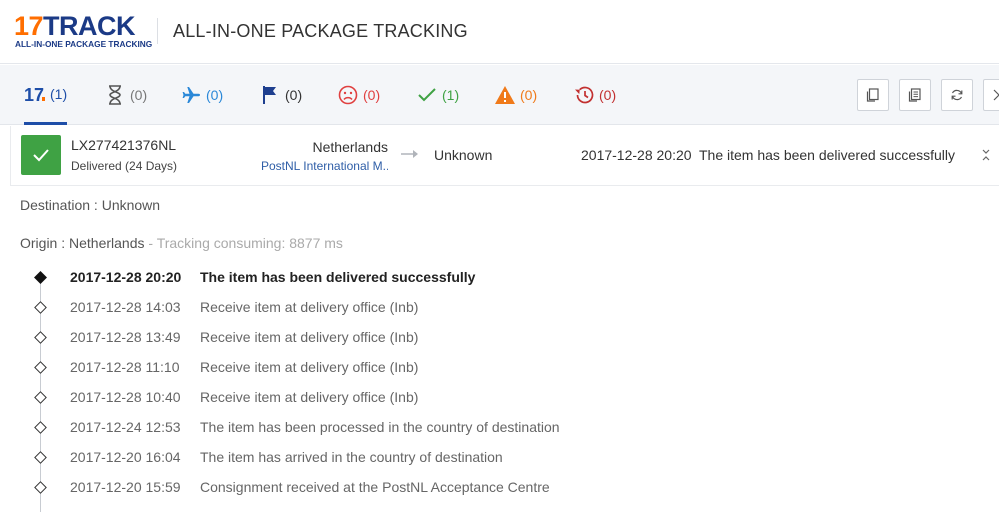 The height and width of the screenshot is (512, 999). Describe the element at coordinates (191, 95) in the screenshot. I see `airplane-icon` at that location.